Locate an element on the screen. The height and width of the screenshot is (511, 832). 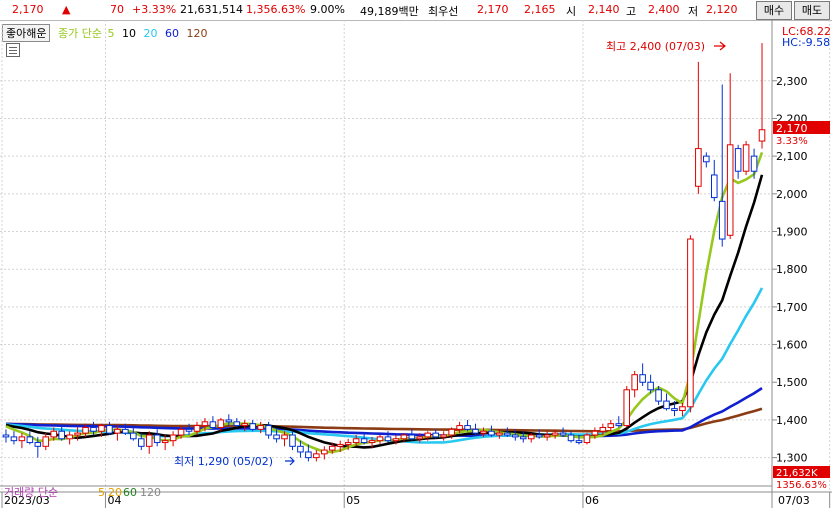
turnover-value: 9.00% is located at coordinates (327, 9).